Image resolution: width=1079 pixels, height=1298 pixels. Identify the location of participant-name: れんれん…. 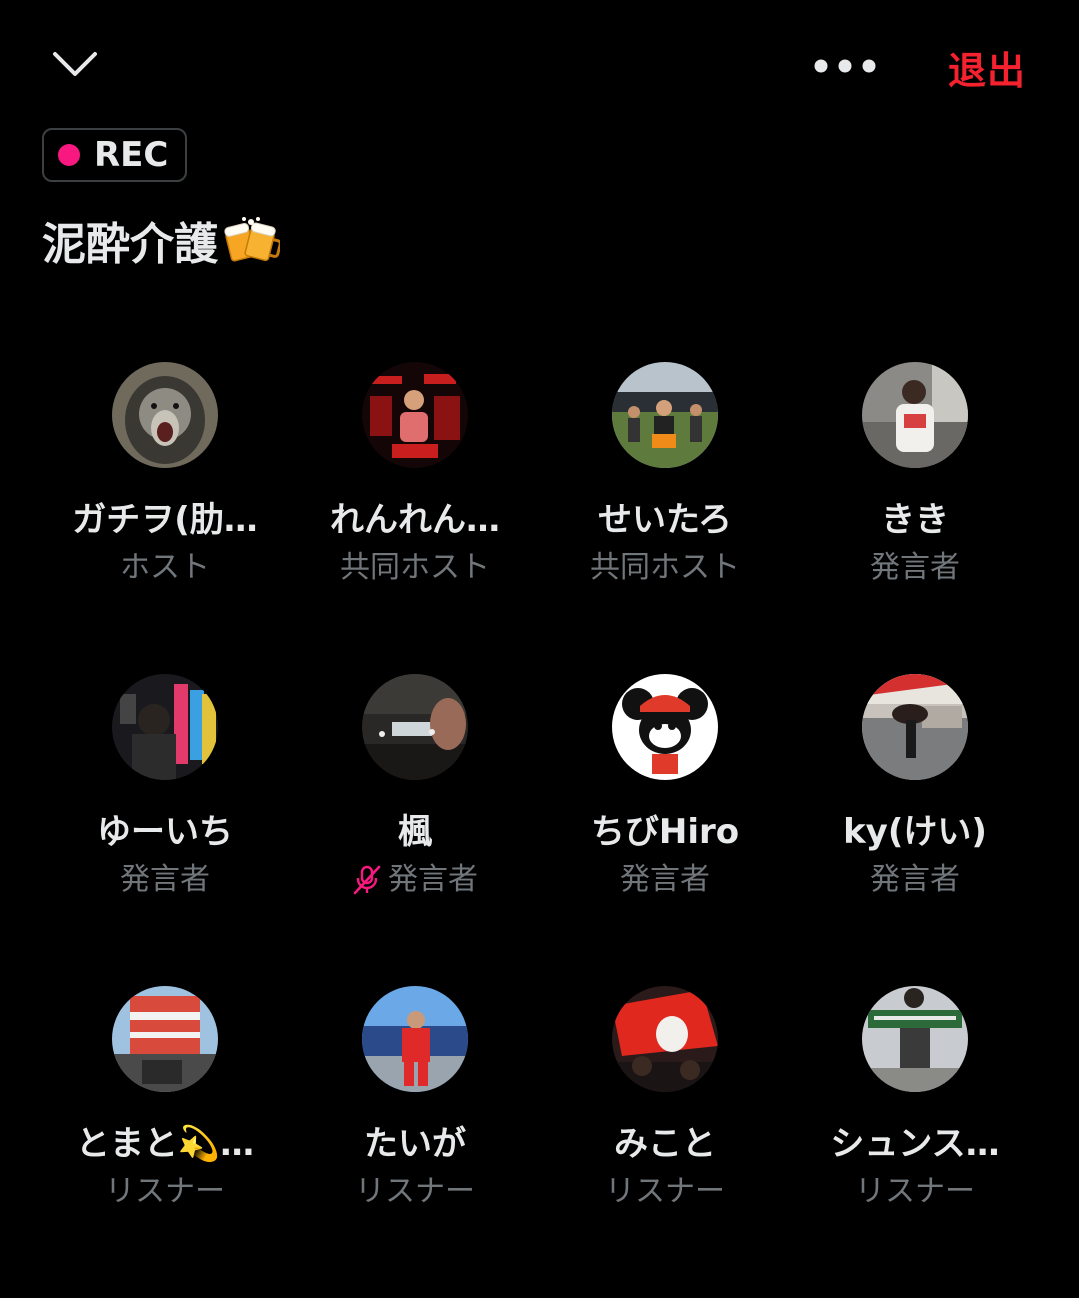
(415, 520).